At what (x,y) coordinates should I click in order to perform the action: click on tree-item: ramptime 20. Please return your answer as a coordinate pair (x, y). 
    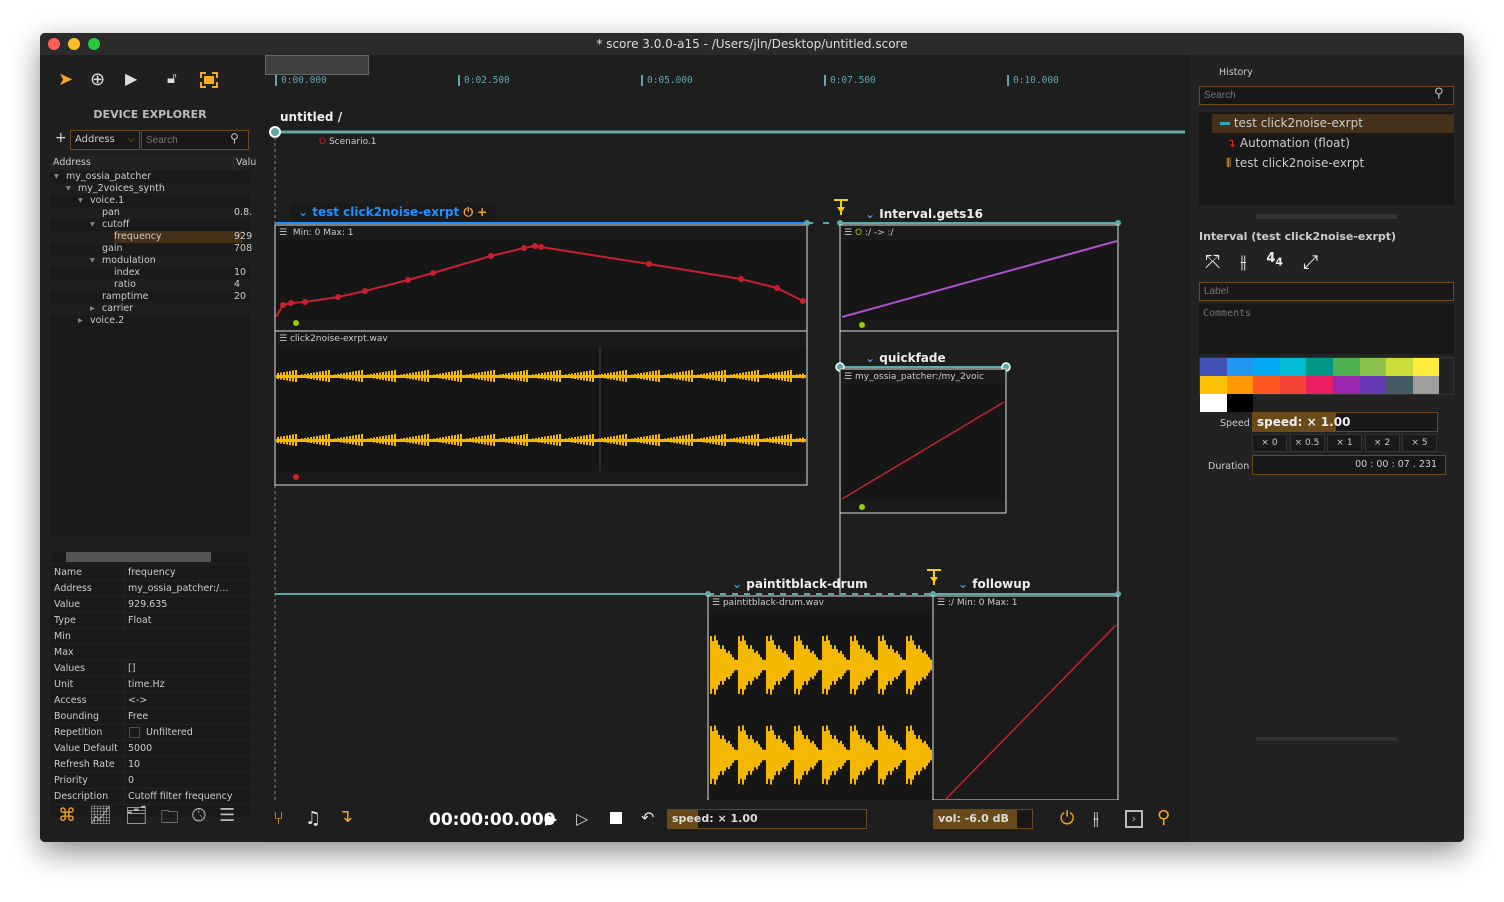
    Looking at the image, I should click on (150, 297).